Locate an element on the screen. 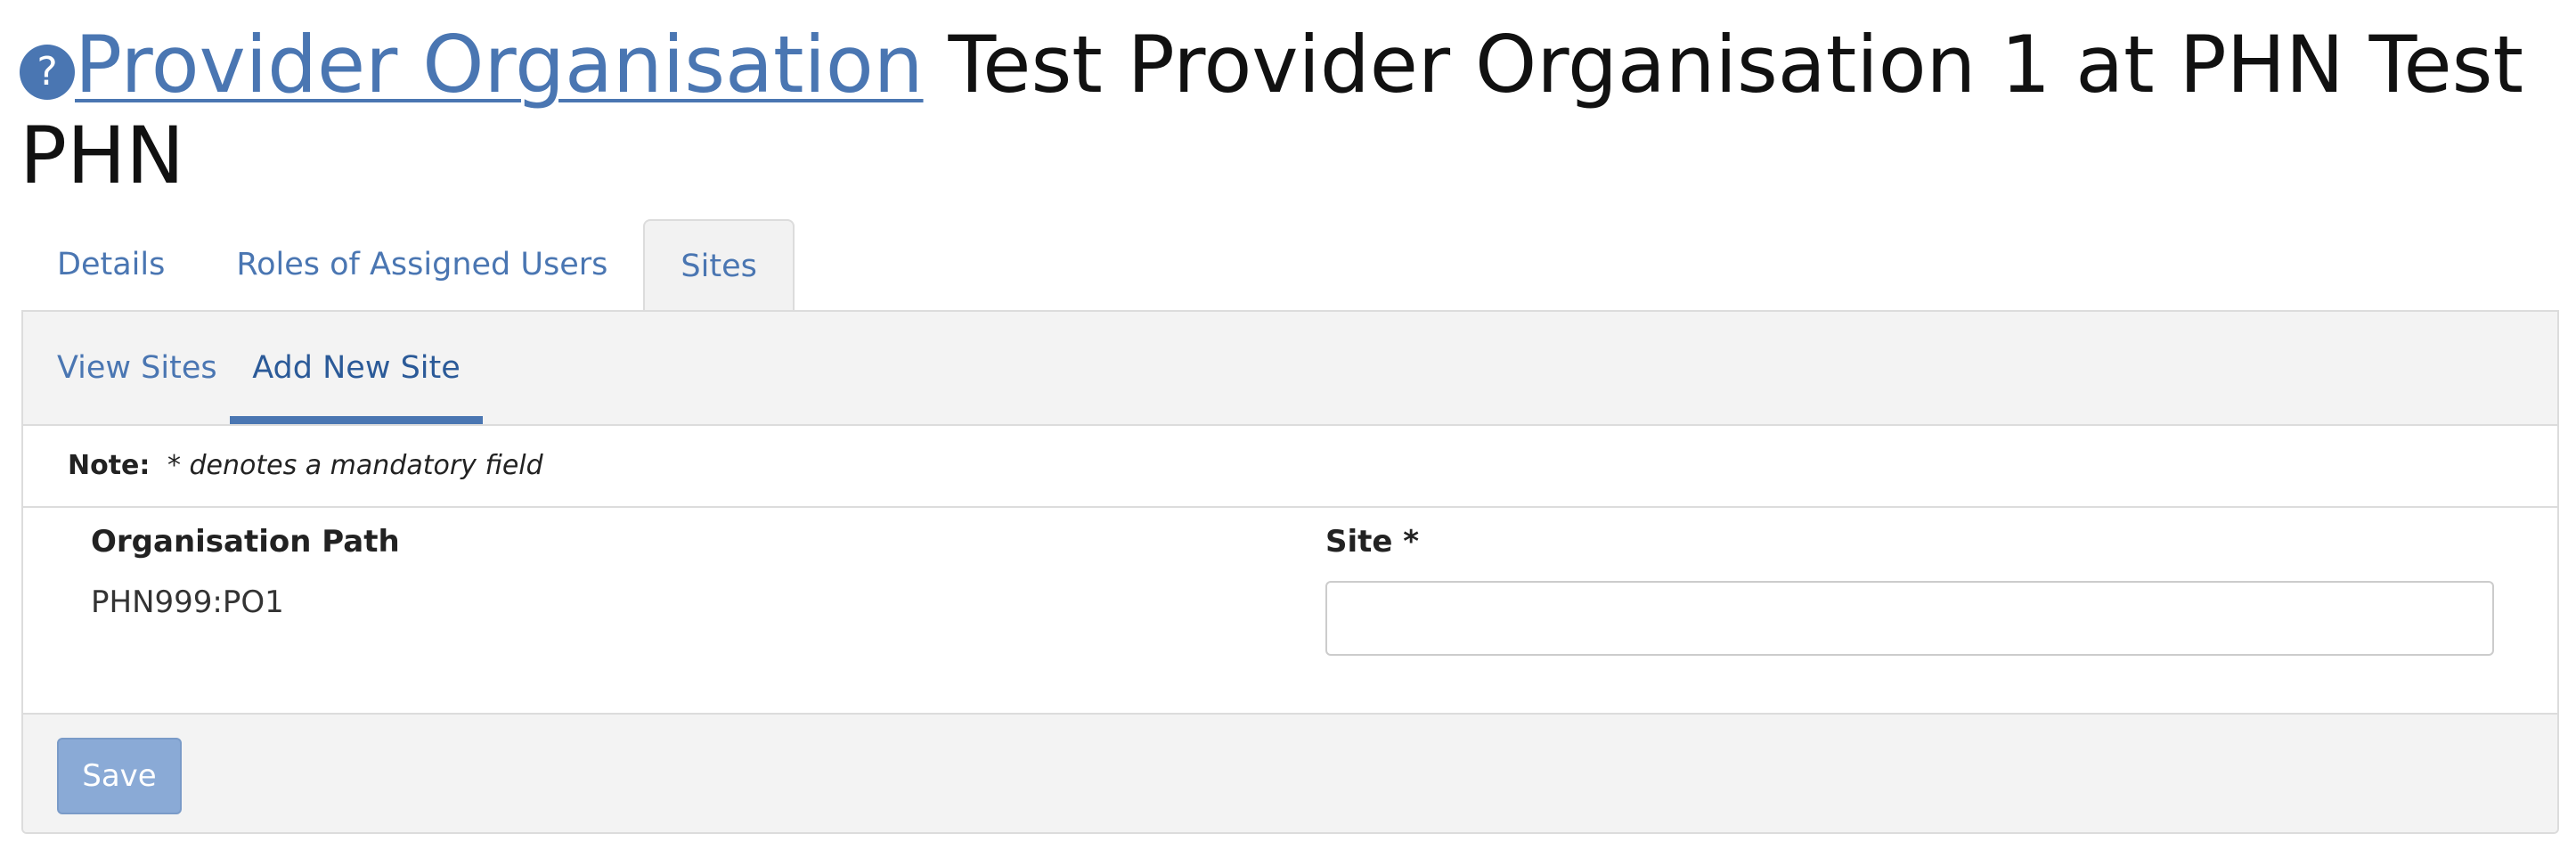  site-label: Site * is located at coordinates (1372, 542).